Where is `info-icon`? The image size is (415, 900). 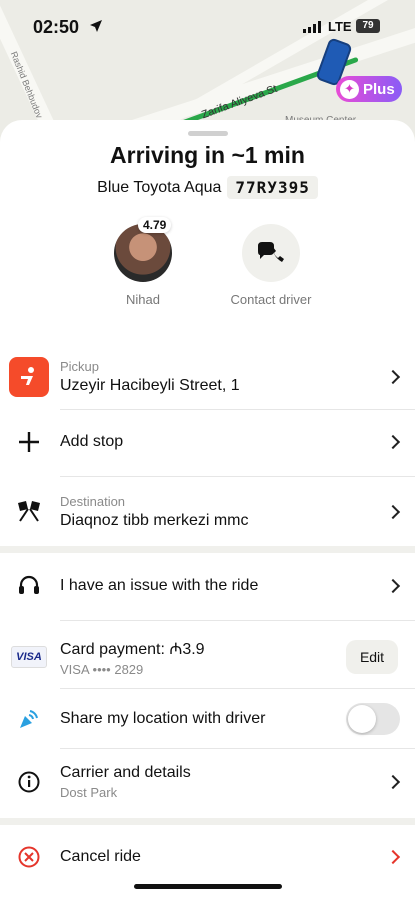 info-icon is located at coordinates (29, 782).